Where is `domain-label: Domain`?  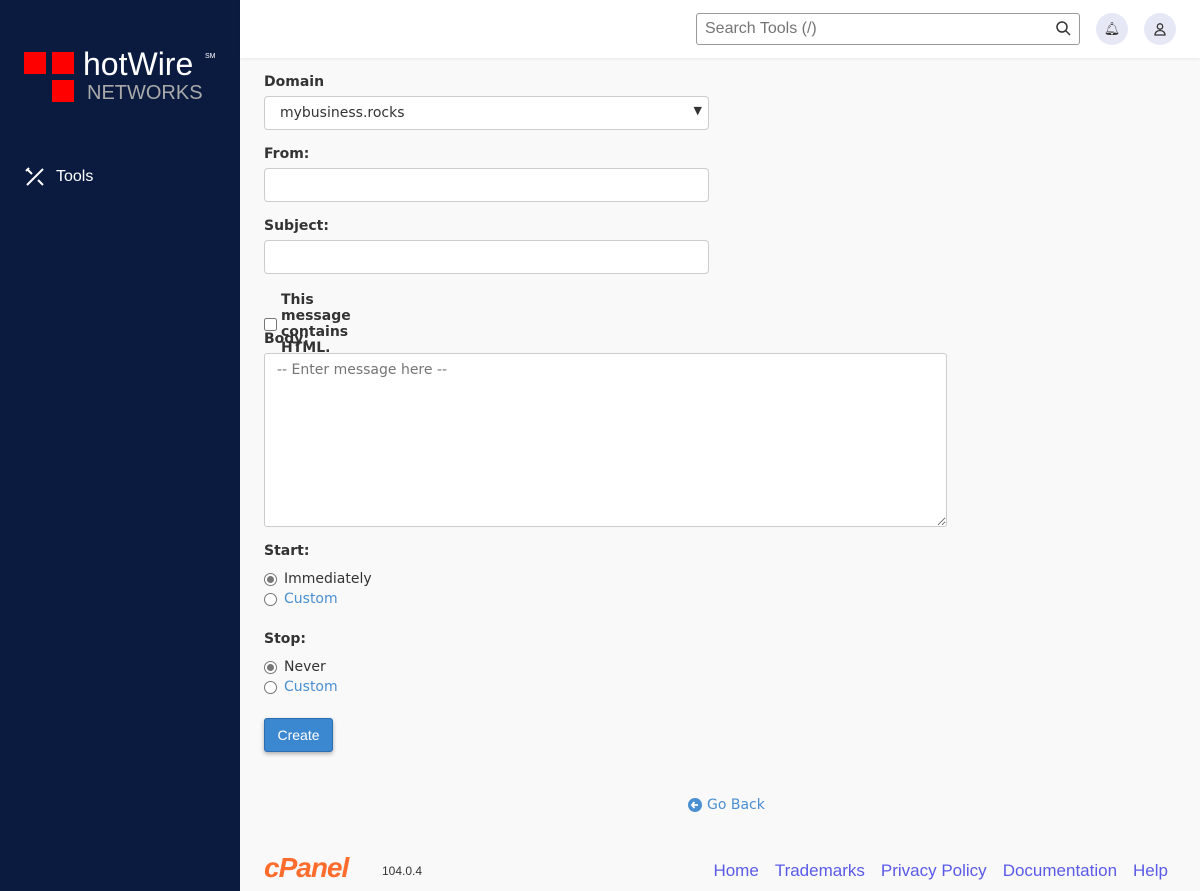
domain-label: Domain is located at coordinates (294, 82).